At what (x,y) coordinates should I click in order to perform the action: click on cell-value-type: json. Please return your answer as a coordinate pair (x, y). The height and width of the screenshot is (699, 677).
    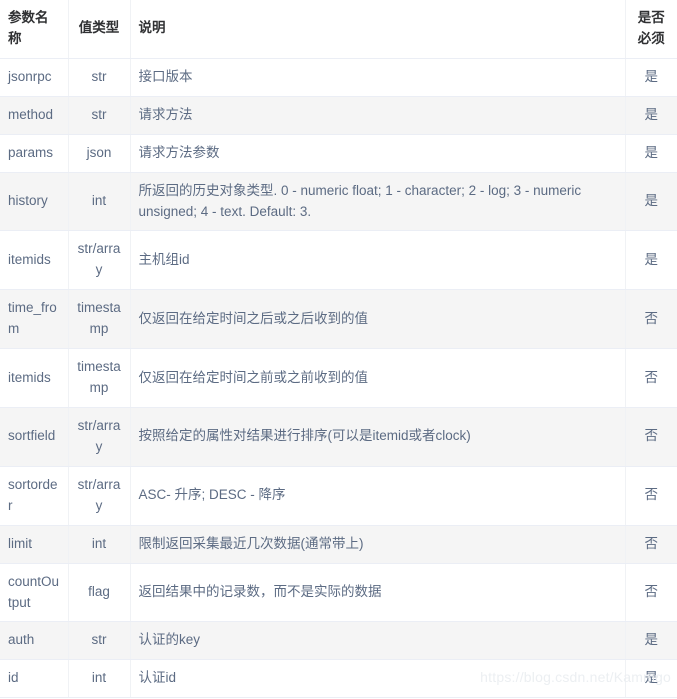
    Looking at the image, I should click on (99, 153).